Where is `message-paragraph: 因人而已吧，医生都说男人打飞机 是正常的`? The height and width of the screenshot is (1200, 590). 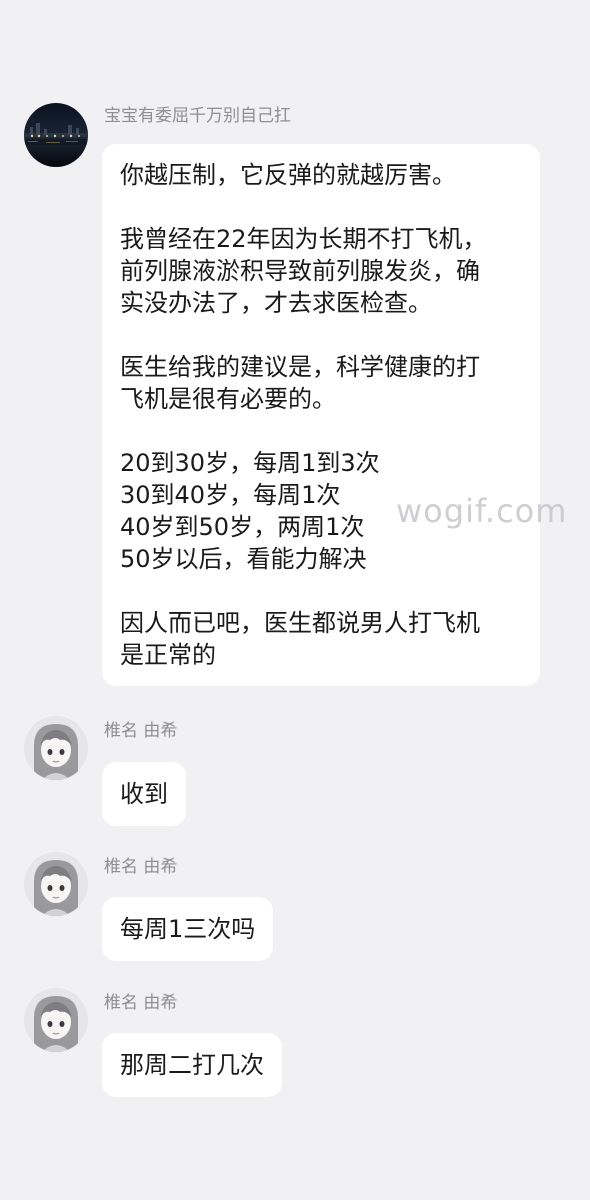 message-paragraph: 因人而已吧，医生都说男人打飞机 是正常的 is located at coordinates (300, 639).